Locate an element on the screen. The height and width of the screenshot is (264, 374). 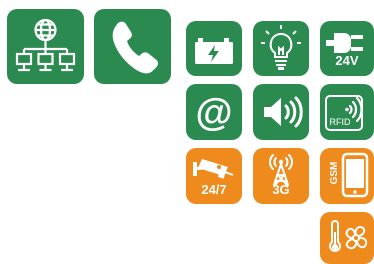
power-voltage-label: 24V is located at coordinates (347, 60).